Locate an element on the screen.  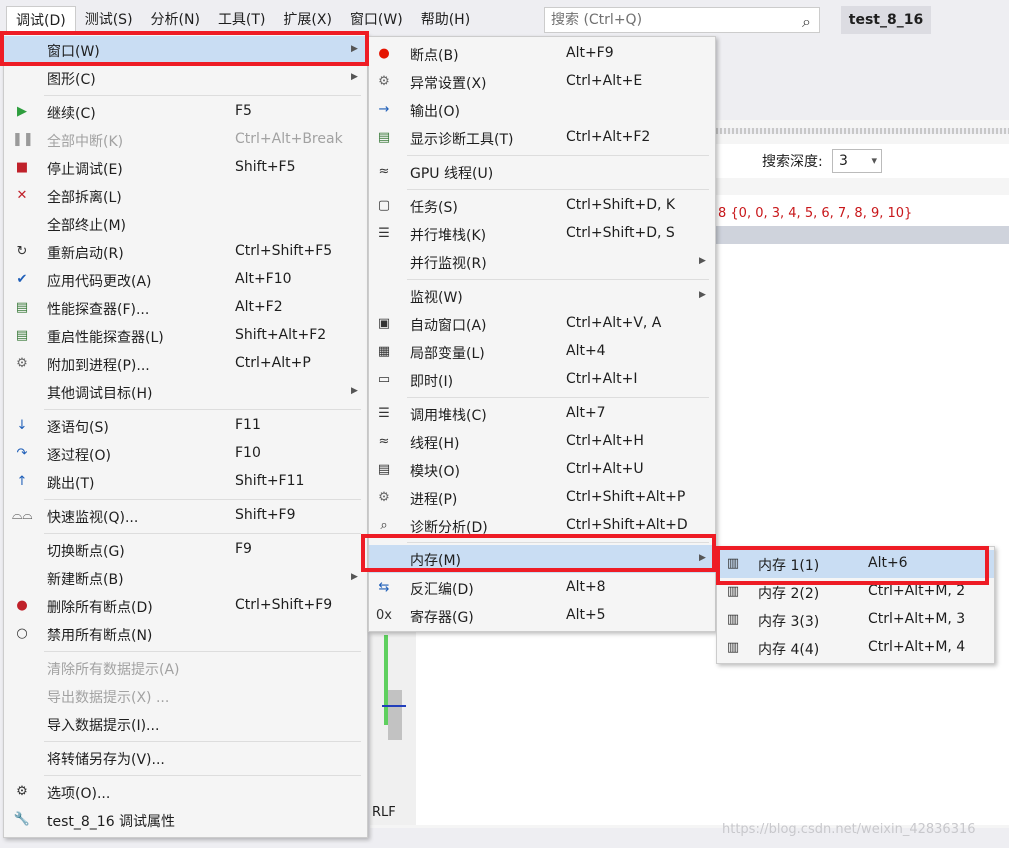
menu-item-label: 其他调试目标(H) is located at coordinates (100, 394).